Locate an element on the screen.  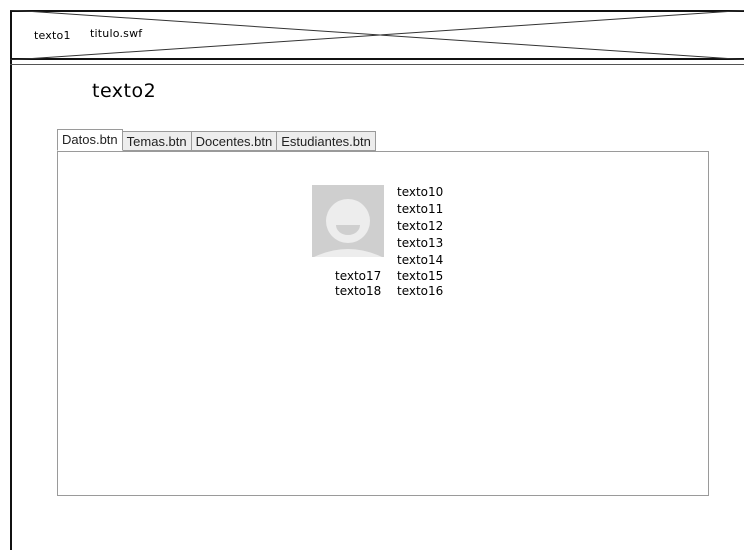
header-file-title: titulo.swf is located at coordinates (116, 33).